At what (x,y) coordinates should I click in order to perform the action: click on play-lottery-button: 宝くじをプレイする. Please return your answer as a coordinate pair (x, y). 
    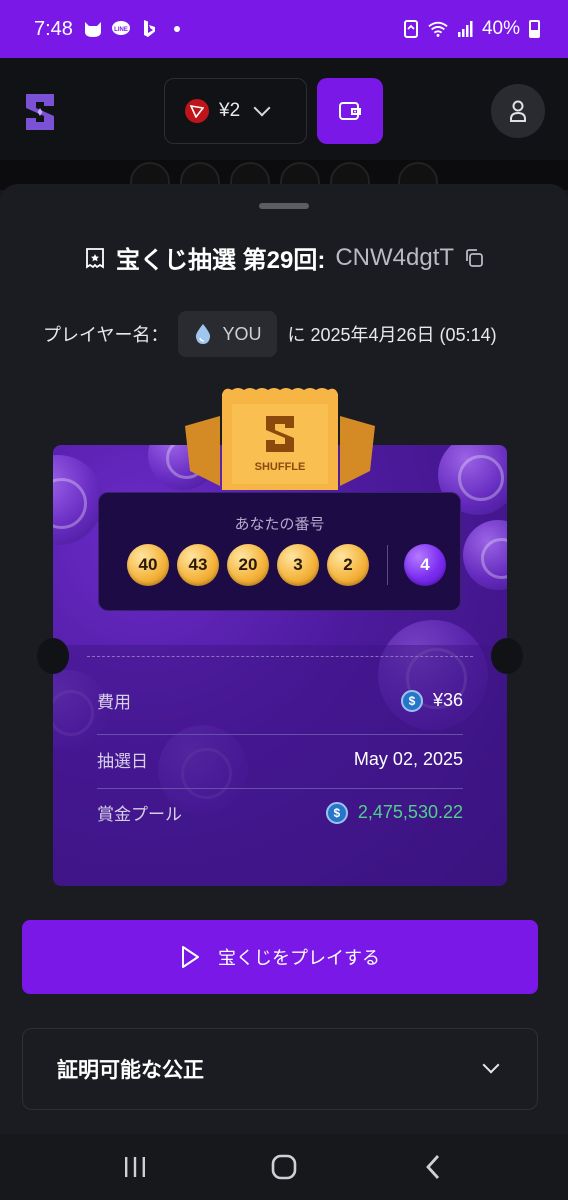
    Looking at the image, I should click on (280, 957).